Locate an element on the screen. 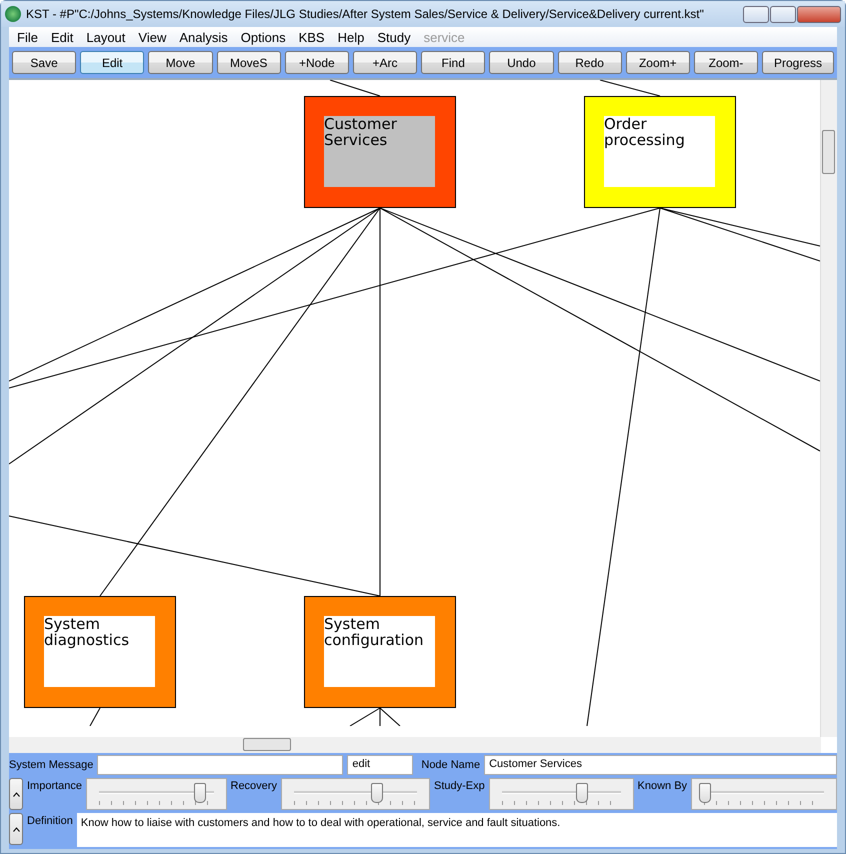 The height and width of the screenshot is (854, 846). toolbar-button: Progress is located at coordinates (798, 62).